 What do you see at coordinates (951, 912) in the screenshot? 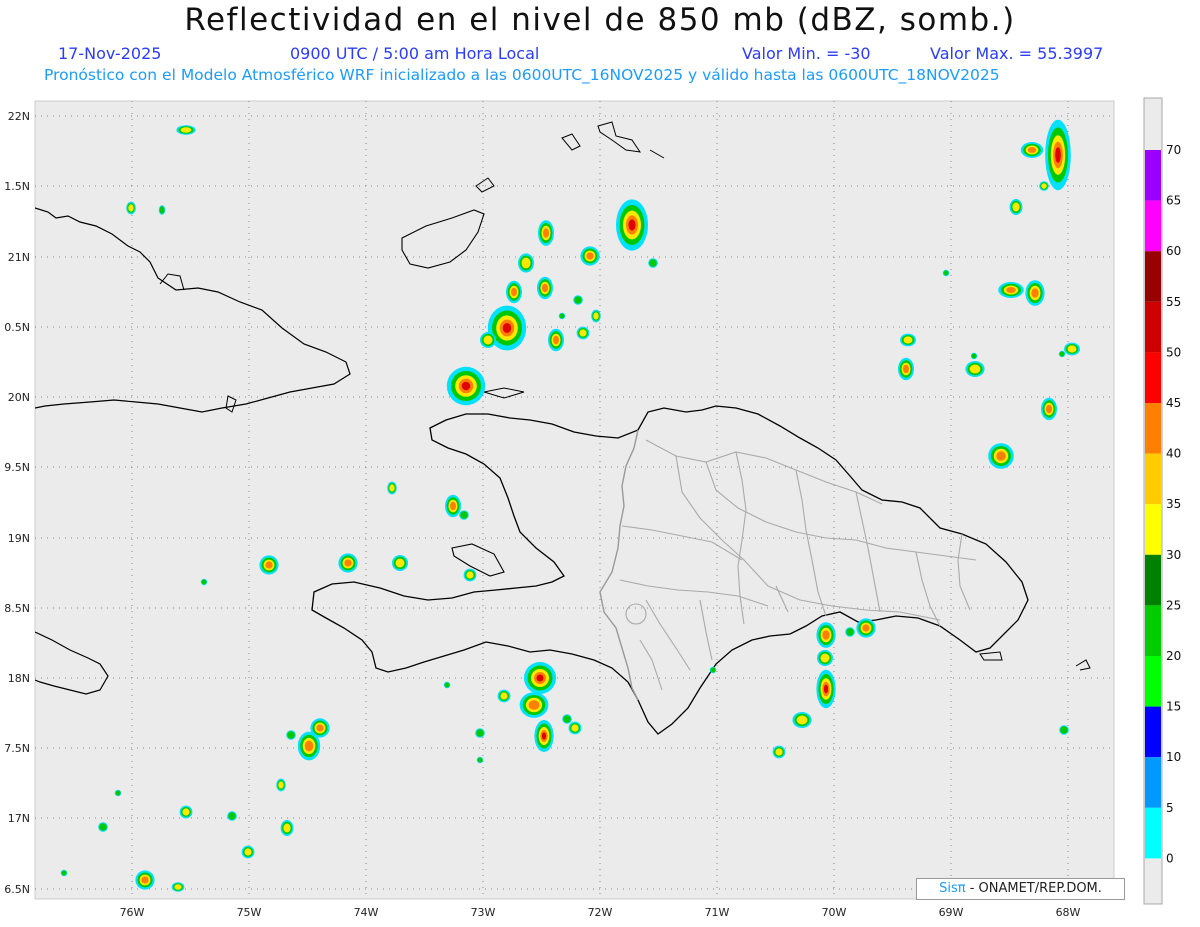
I see `lon-tick-label: 69W` at bounding box center [951, 912].